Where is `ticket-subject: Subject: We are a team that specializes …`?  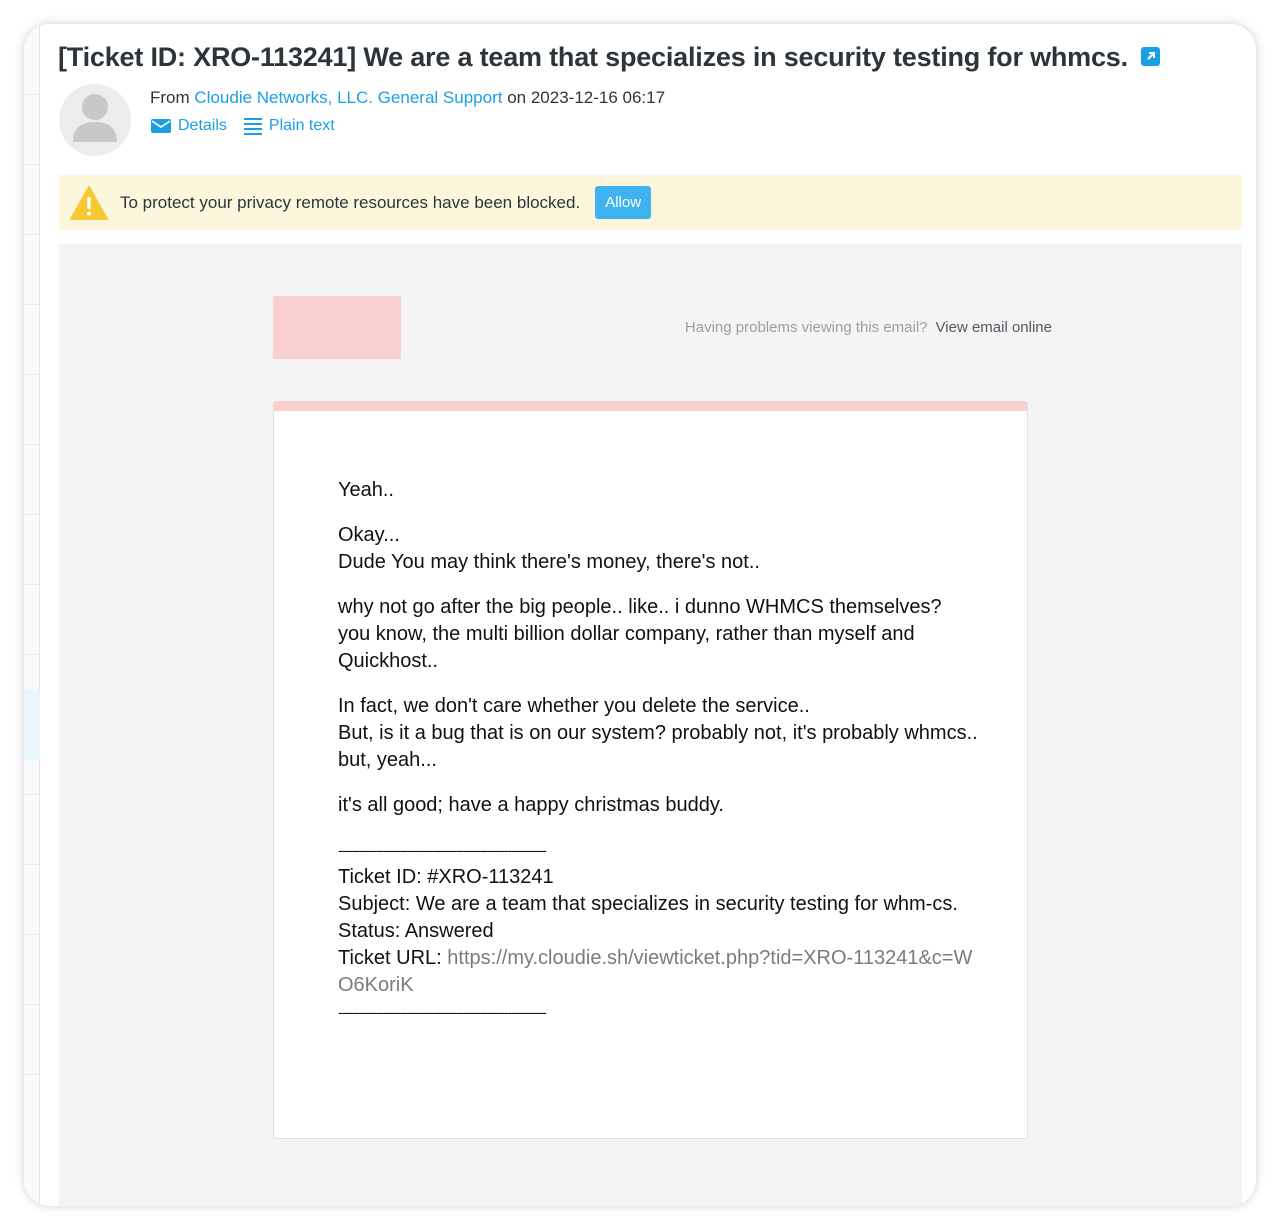
ticket-subject: Subject: We are a team that specializes … is located at coordinates (648, 904).